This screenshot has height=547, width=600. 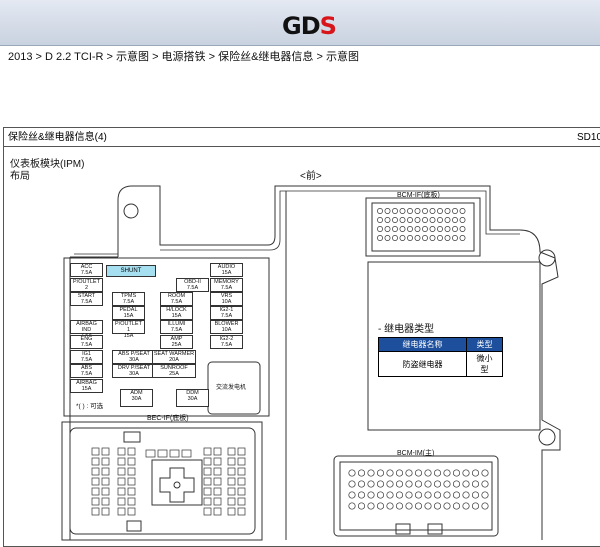 What do you see at coordinates (128, 329) in the screenshot?
I see `fuse-p-outlet-1: P/OUTLET 1 15A` at bounding box center [128, 329].